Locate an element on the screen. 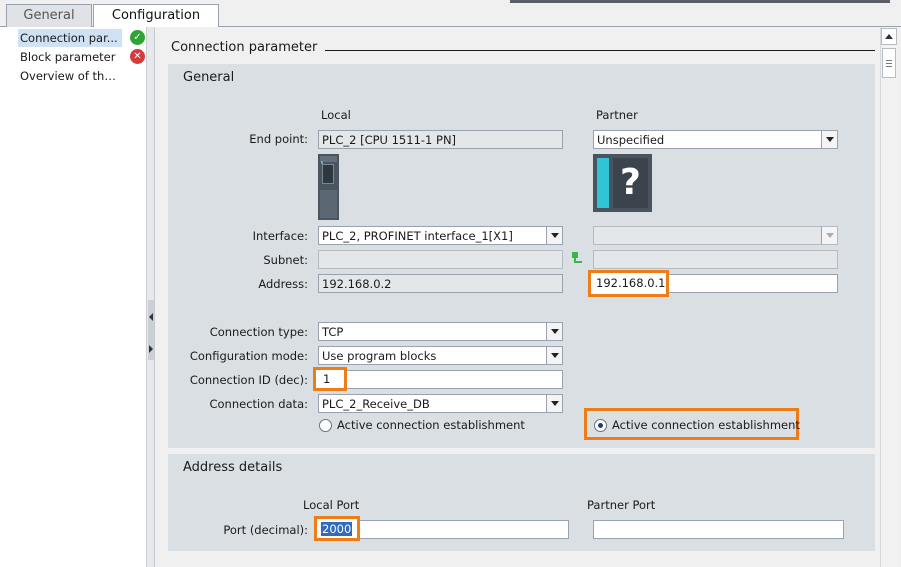 This screenshot has width=901, height=567. interface-label: Interface: is located at coordinates (280, 236).